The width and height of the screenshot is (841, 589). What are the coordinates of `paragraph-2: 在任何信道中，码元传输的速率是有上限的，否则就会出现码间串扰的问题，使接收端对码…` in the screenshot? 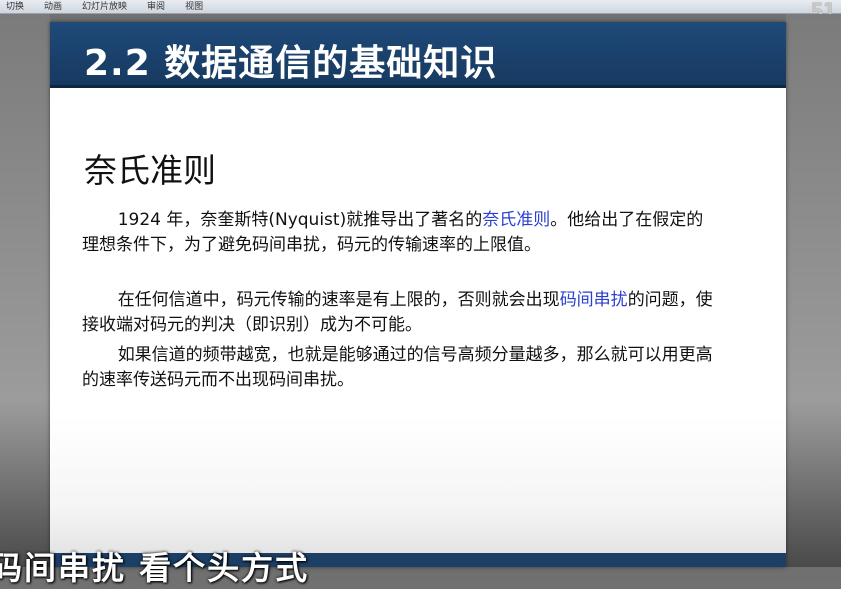 It's located at (400, 313).